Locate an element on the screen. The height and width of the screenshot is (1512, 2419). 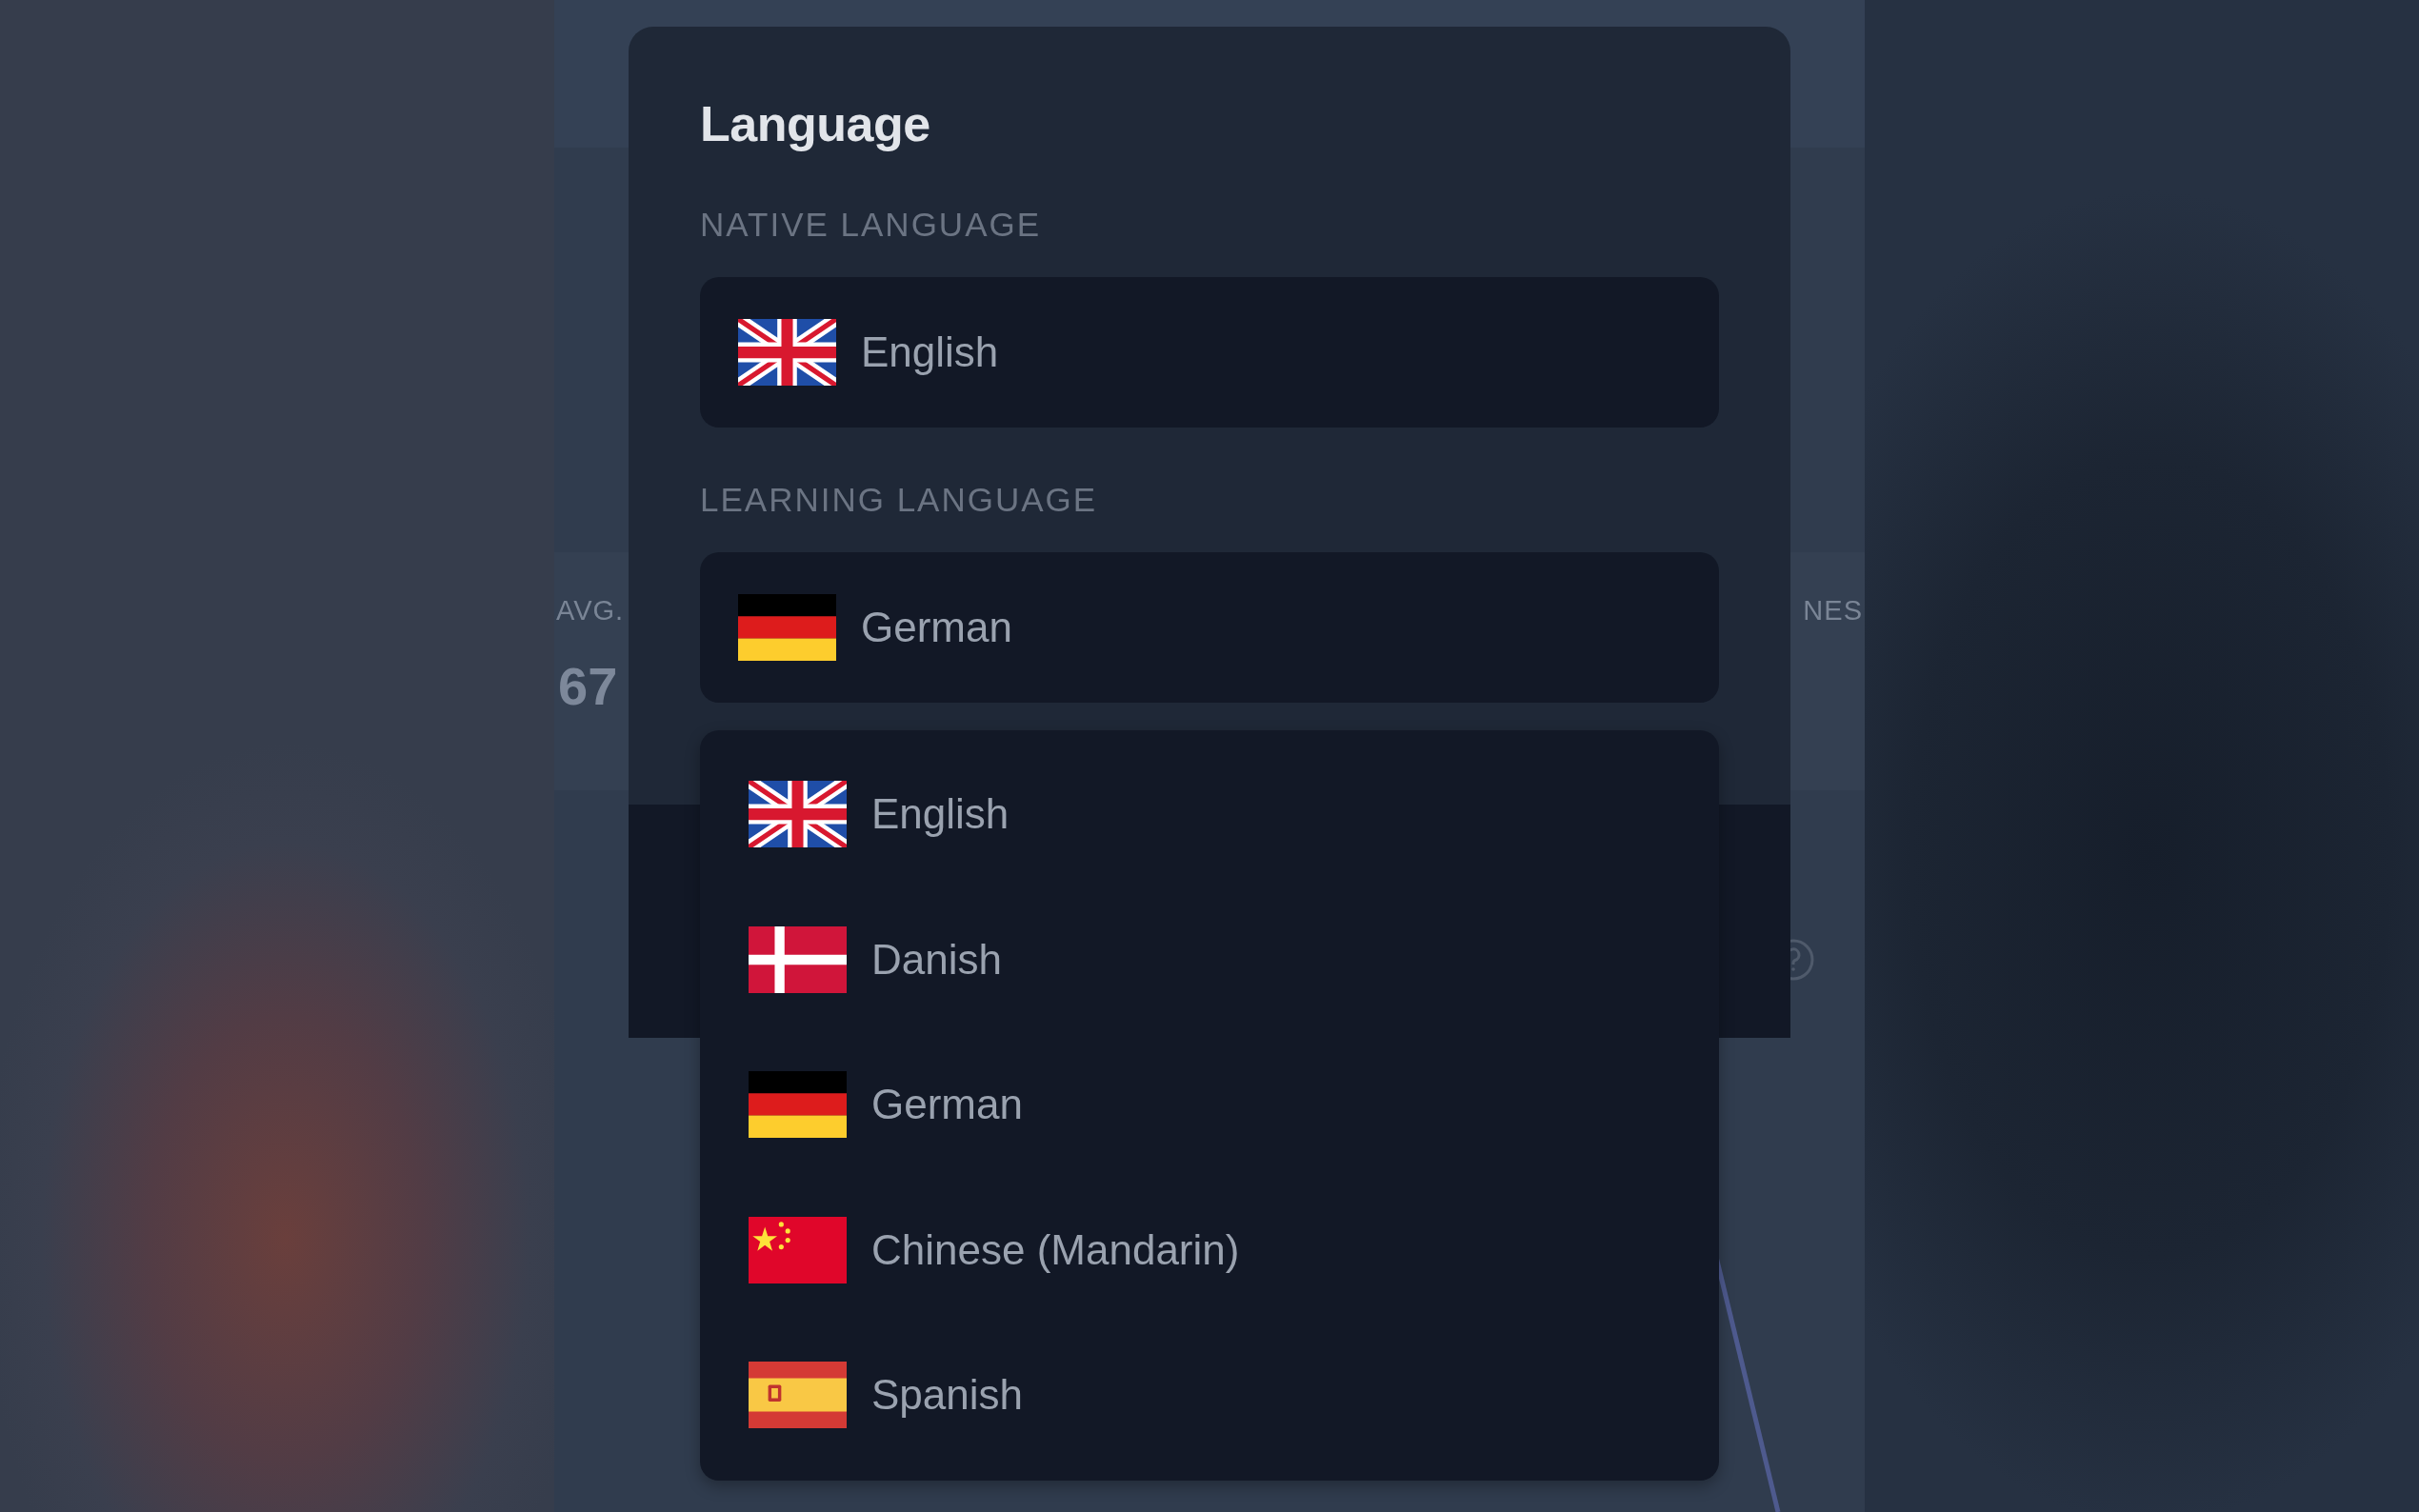
field-label: NATIVE LANGUAGE is located at coordinates (871, 224).